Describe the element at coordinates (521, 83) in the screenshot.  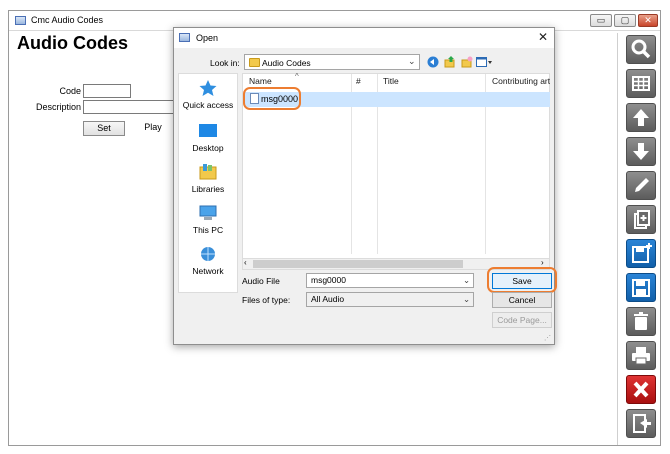
I see `column-header-contributing-artists: Contributing art` at that location.